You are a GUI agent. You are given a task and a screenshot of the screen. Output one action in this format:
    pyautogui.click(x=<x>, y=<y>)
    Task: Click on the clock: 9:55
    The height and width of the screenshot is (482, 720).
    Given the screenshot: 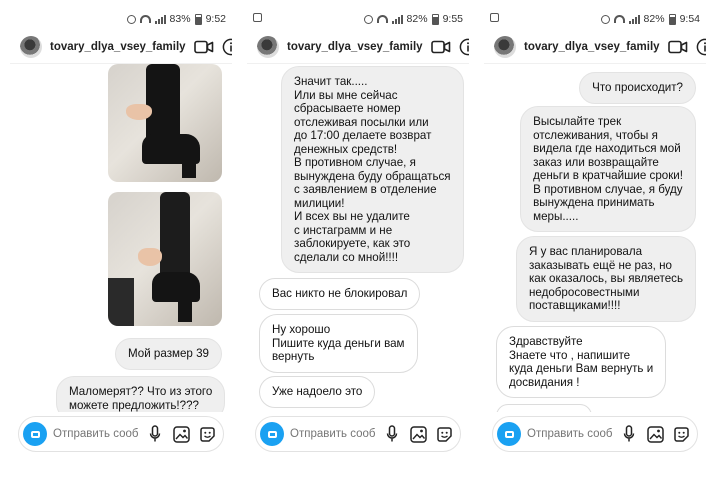 What is the action you would take?
    pyautogui.click(x=452, y=19)
    